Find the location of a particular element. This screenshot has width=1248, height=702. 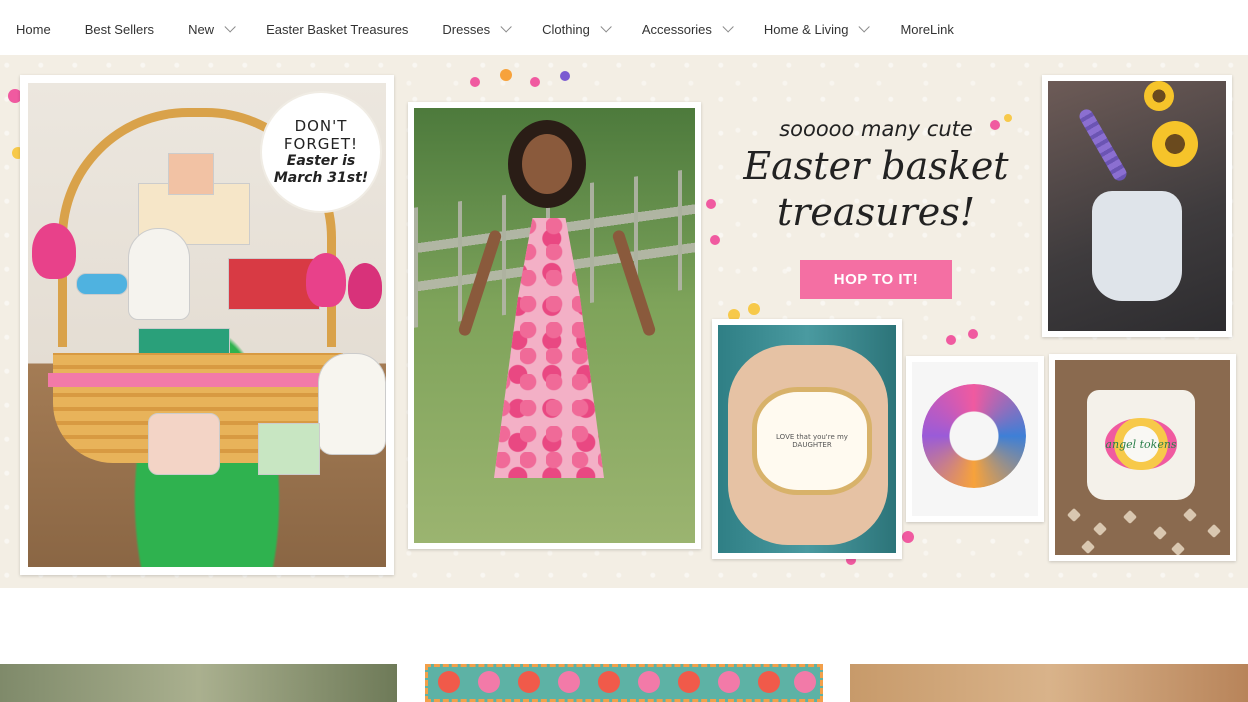

scrunchie is located at coordinates (974, 436).